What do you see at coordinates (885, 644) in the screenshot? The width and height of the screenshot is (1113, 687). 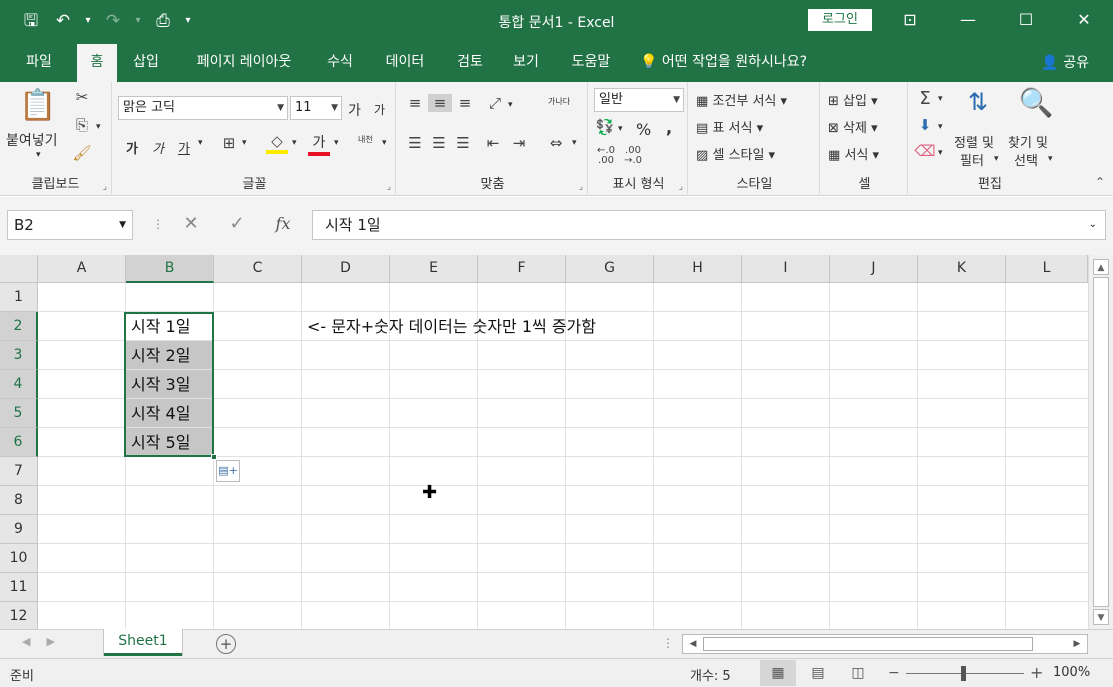 I see `horizontal-scrollbar: ◀ ▶` at bounding box center [885, 644].